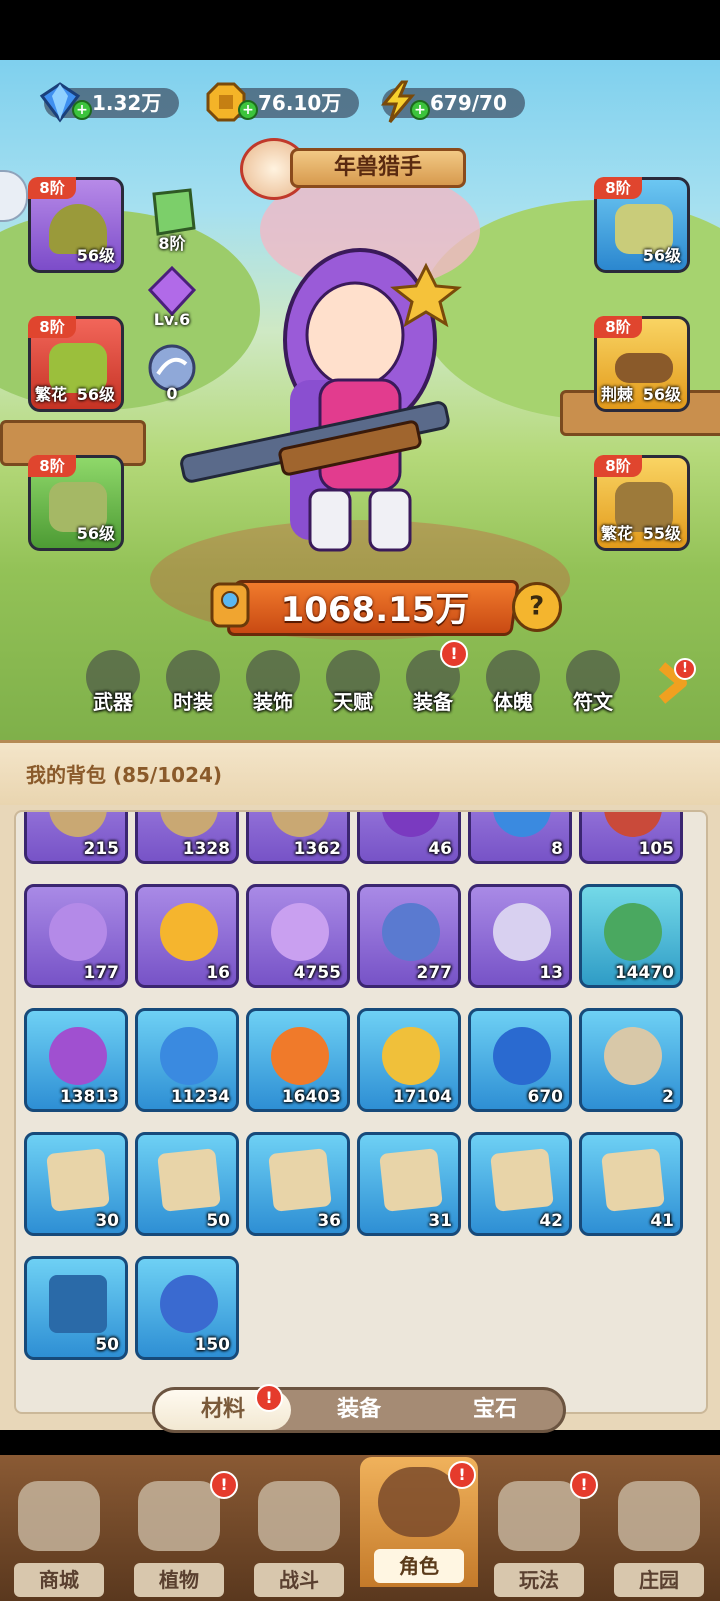 The image size is (720, 1601). What do you see at coordinates (76, 838) in the screenshot?
I see `inventory-scroll-item: 215` at bounding box center [76, 838].